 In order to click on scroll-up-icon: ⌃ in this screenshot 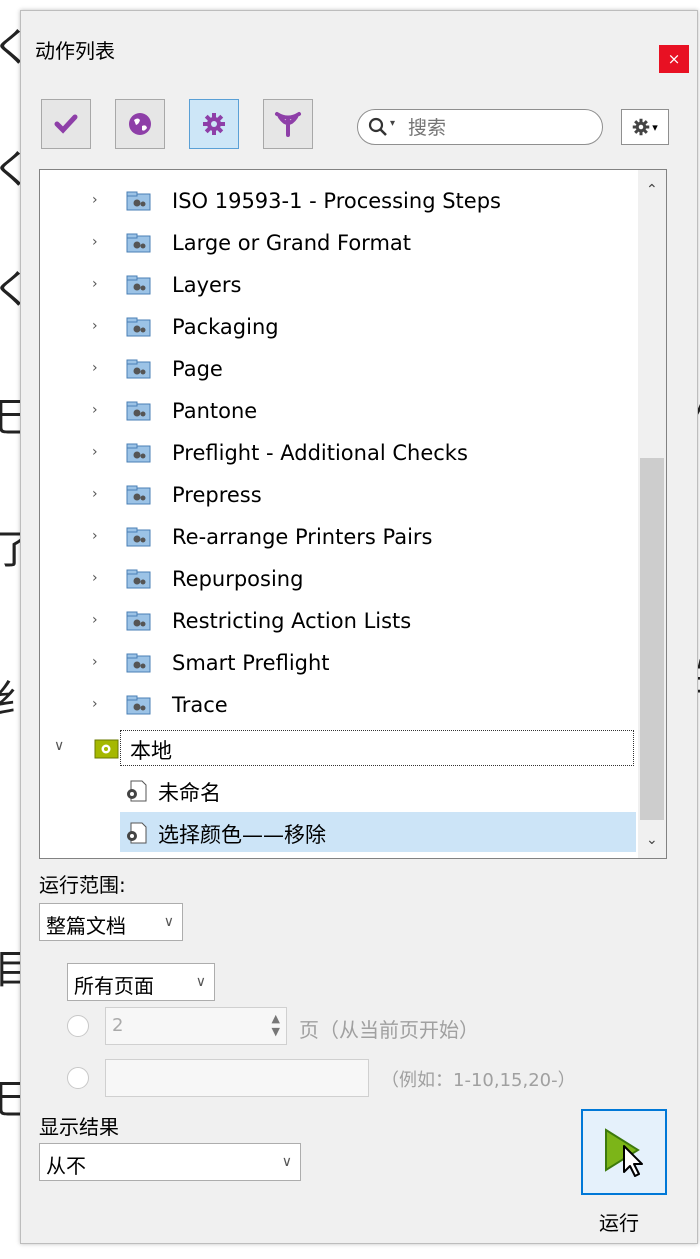, I will do `click(652, 190)`.